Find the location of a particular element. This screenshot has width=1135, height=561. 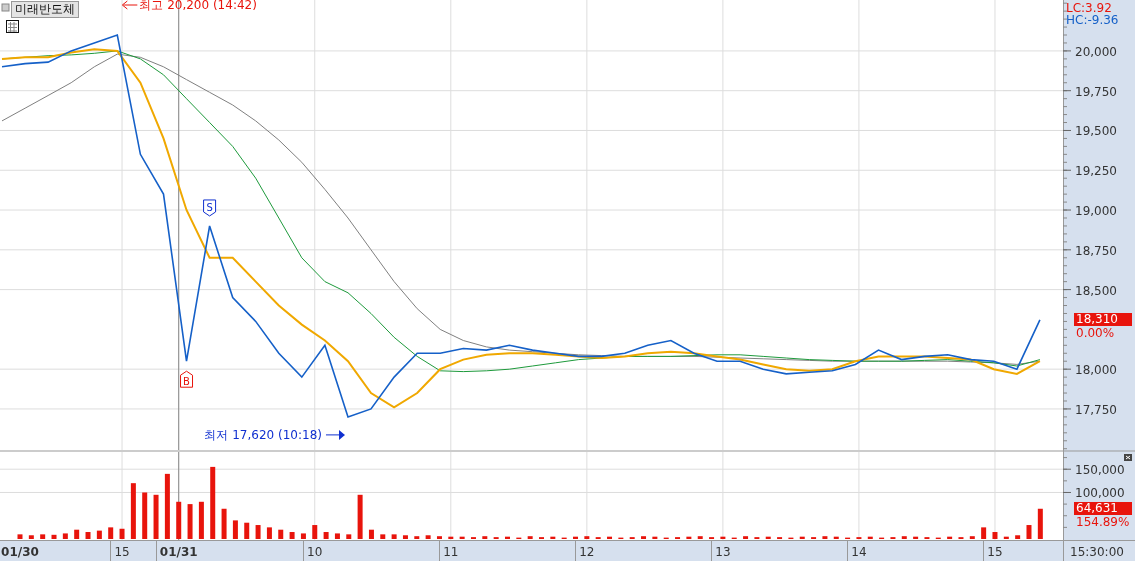

stock-title: 미래반도체 is located at coordinates (45, 9).